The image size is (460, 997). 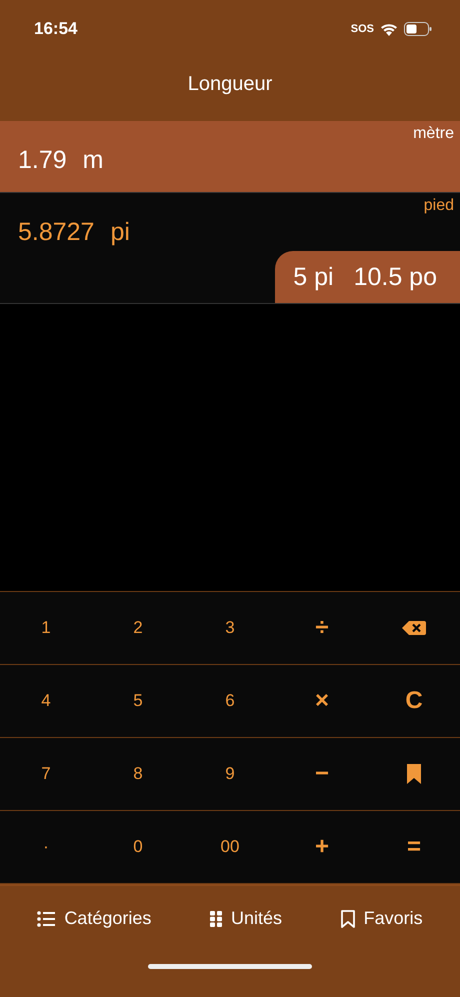 I want to click on tab-button: Favoris, so click(x=381, y=918).